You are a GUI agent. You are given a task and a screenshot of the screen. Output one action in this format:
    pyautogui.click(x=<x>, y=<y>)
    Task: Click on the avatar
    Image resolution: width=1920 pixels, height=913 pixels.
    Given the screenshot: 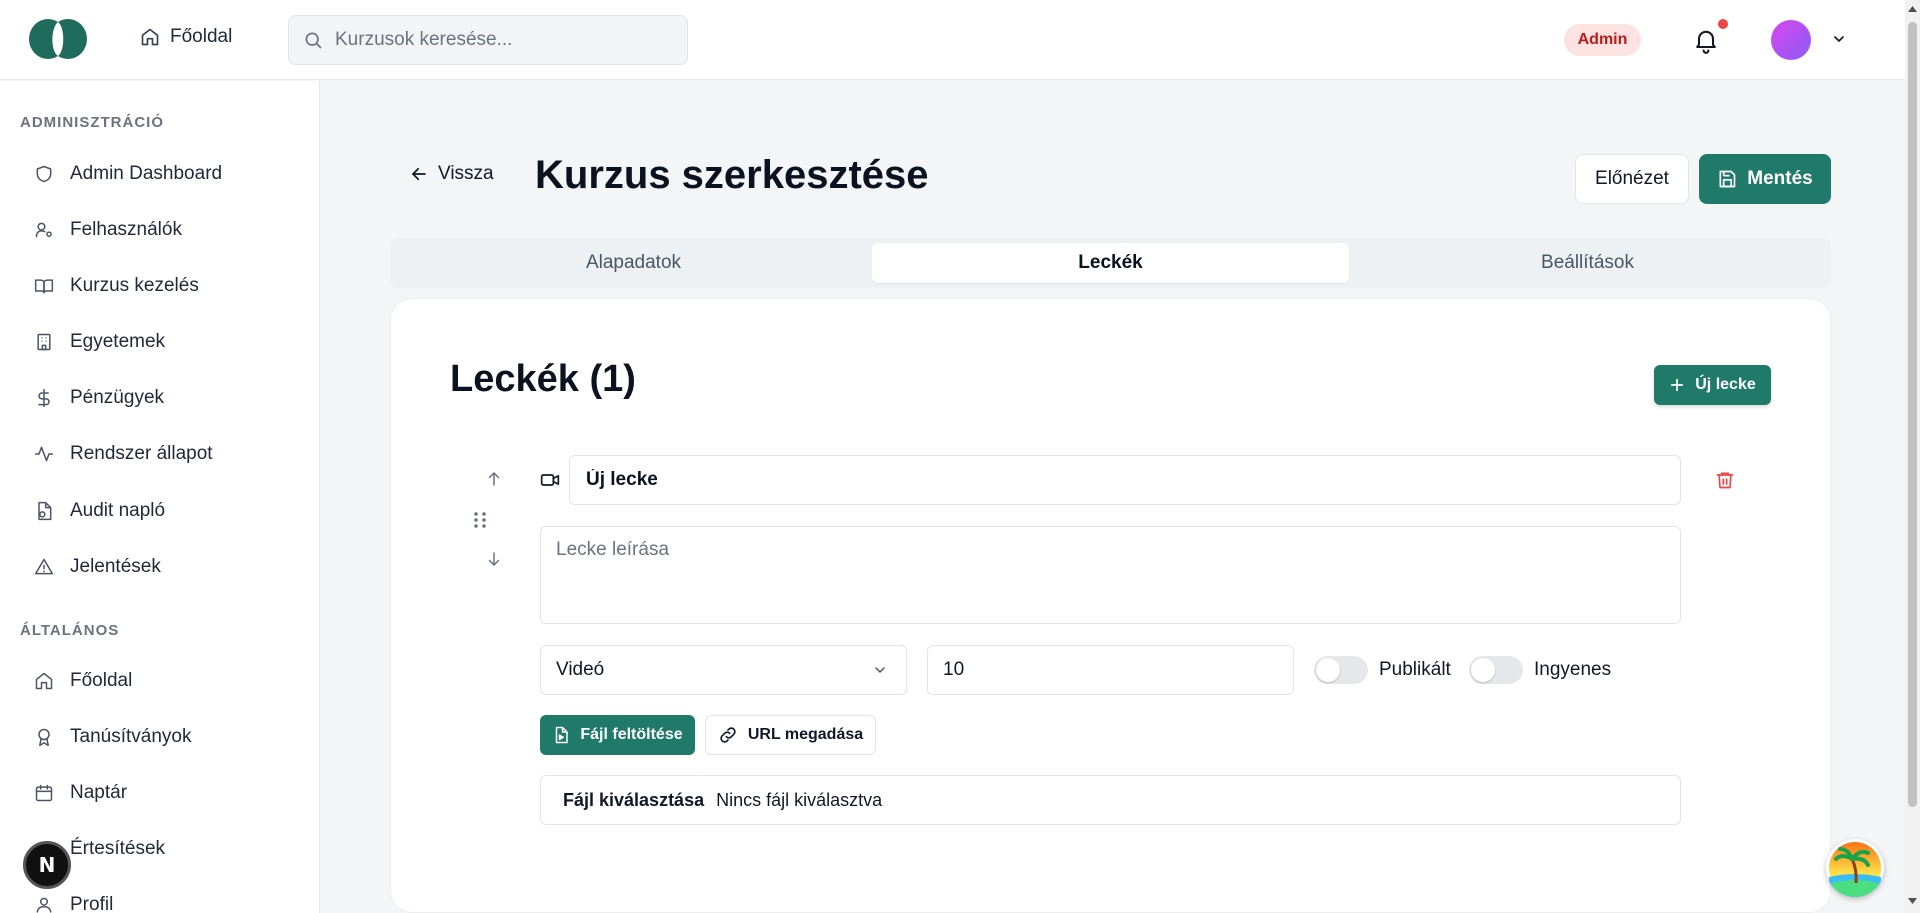 What is the action you would take?
    pyautogui.click(x=1791, y=40)
    